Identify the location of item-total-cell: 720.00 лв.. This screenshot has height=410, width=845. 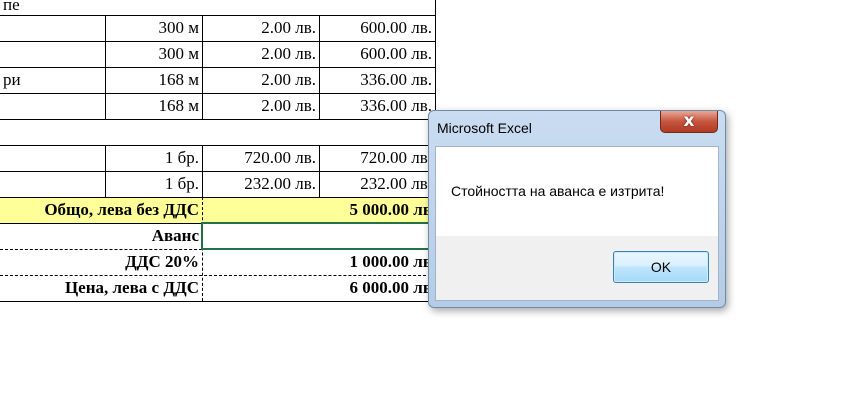
(377, 159).